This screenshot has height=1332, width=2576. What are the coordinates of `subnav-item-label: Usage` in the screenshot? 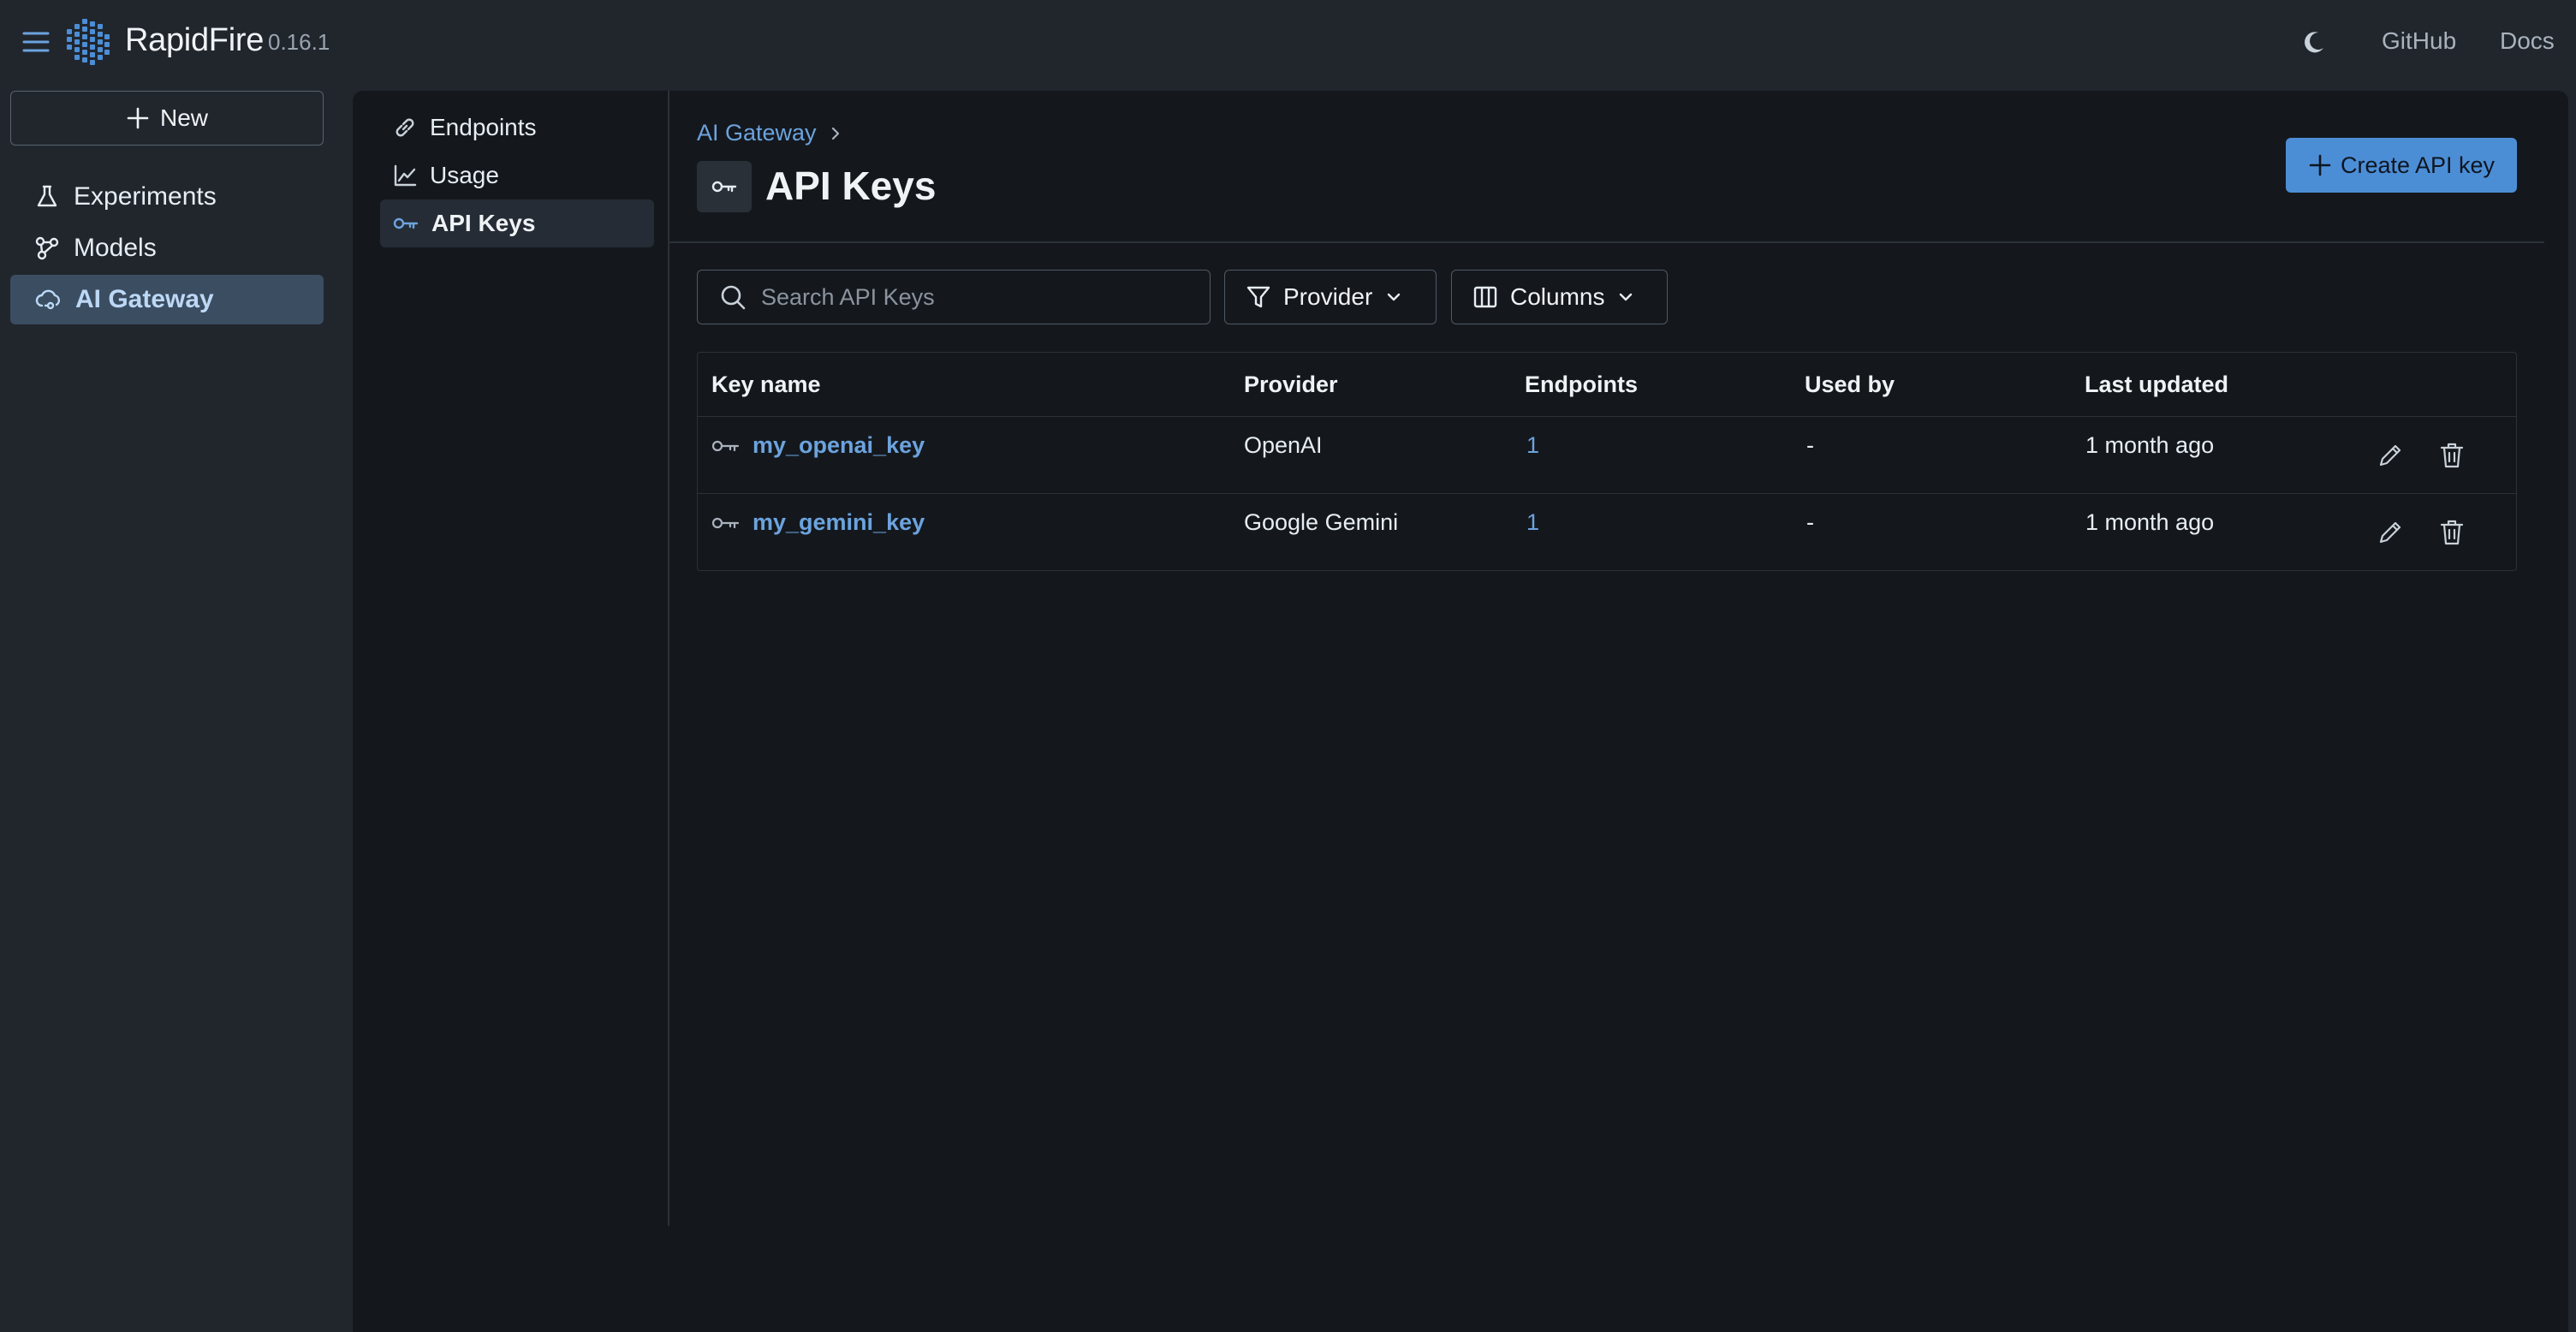 It's located at (464, 175).